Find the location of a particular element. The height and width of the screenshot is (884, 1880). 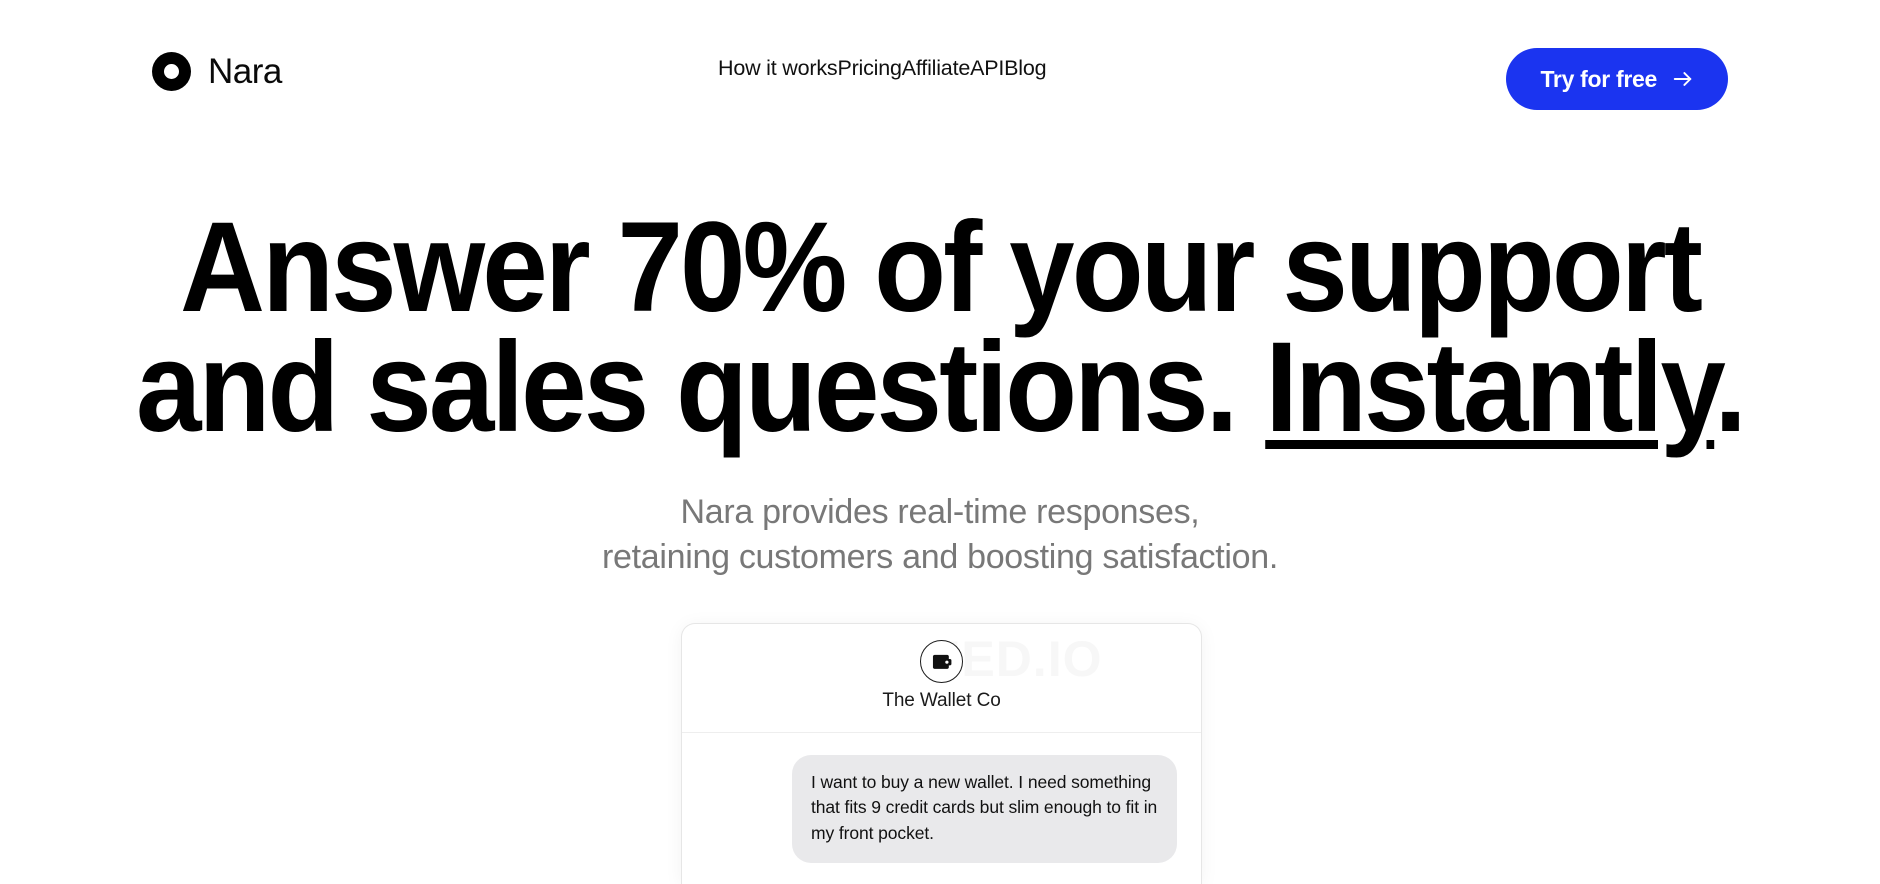

chat-business-name: The Wallet Co is located at coordinates (941, 700).